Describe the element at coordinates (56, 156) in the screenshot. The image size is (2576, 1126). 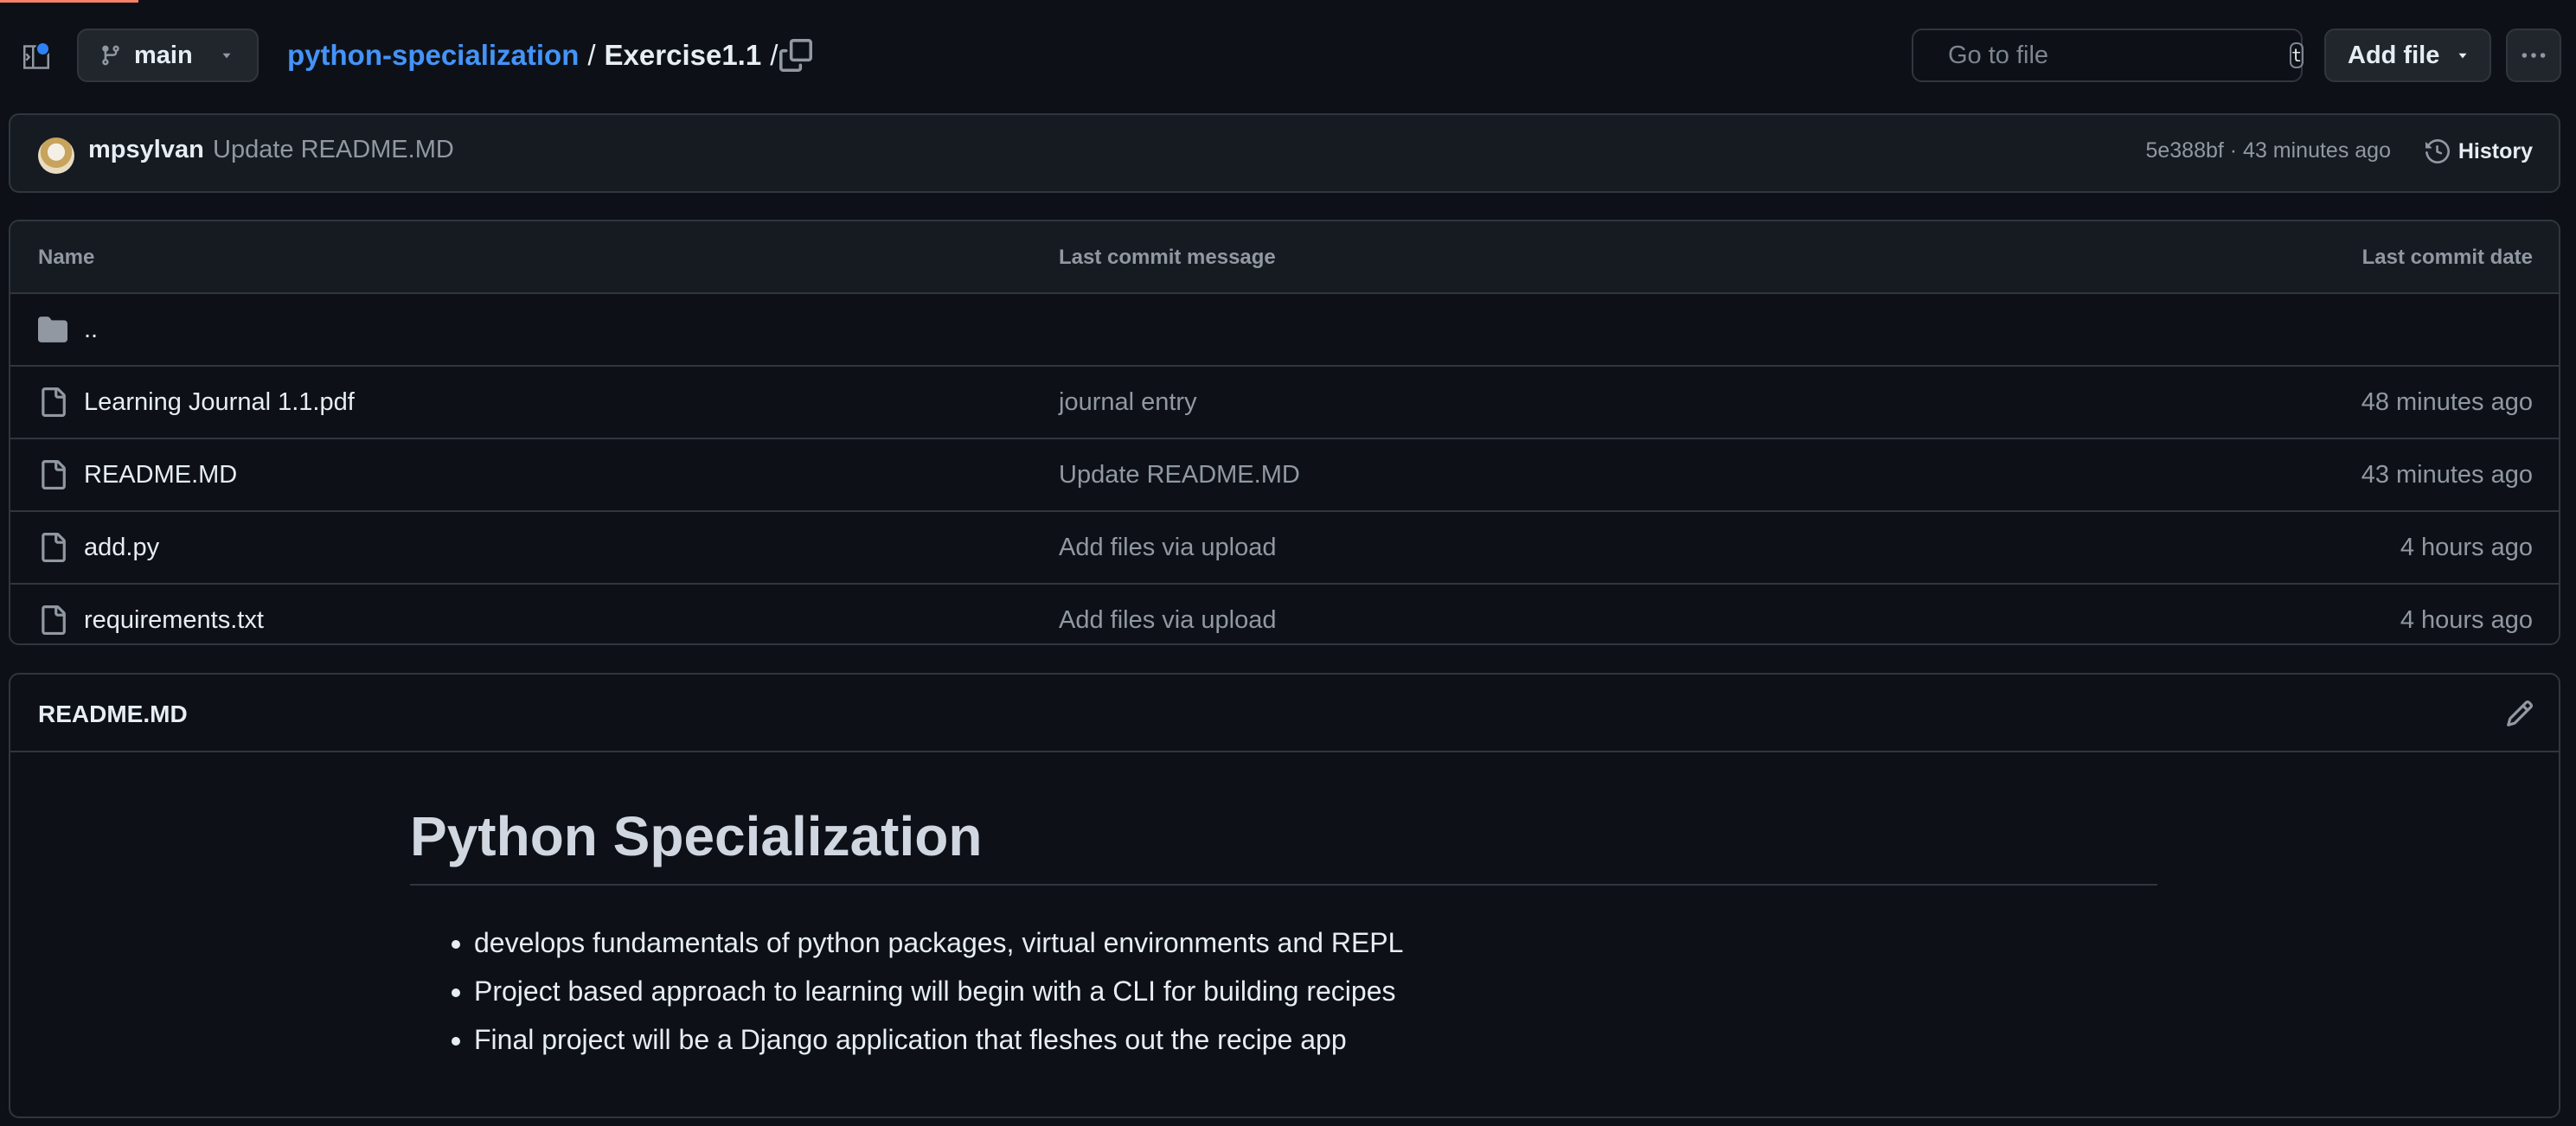
I see `avatar` at that location.